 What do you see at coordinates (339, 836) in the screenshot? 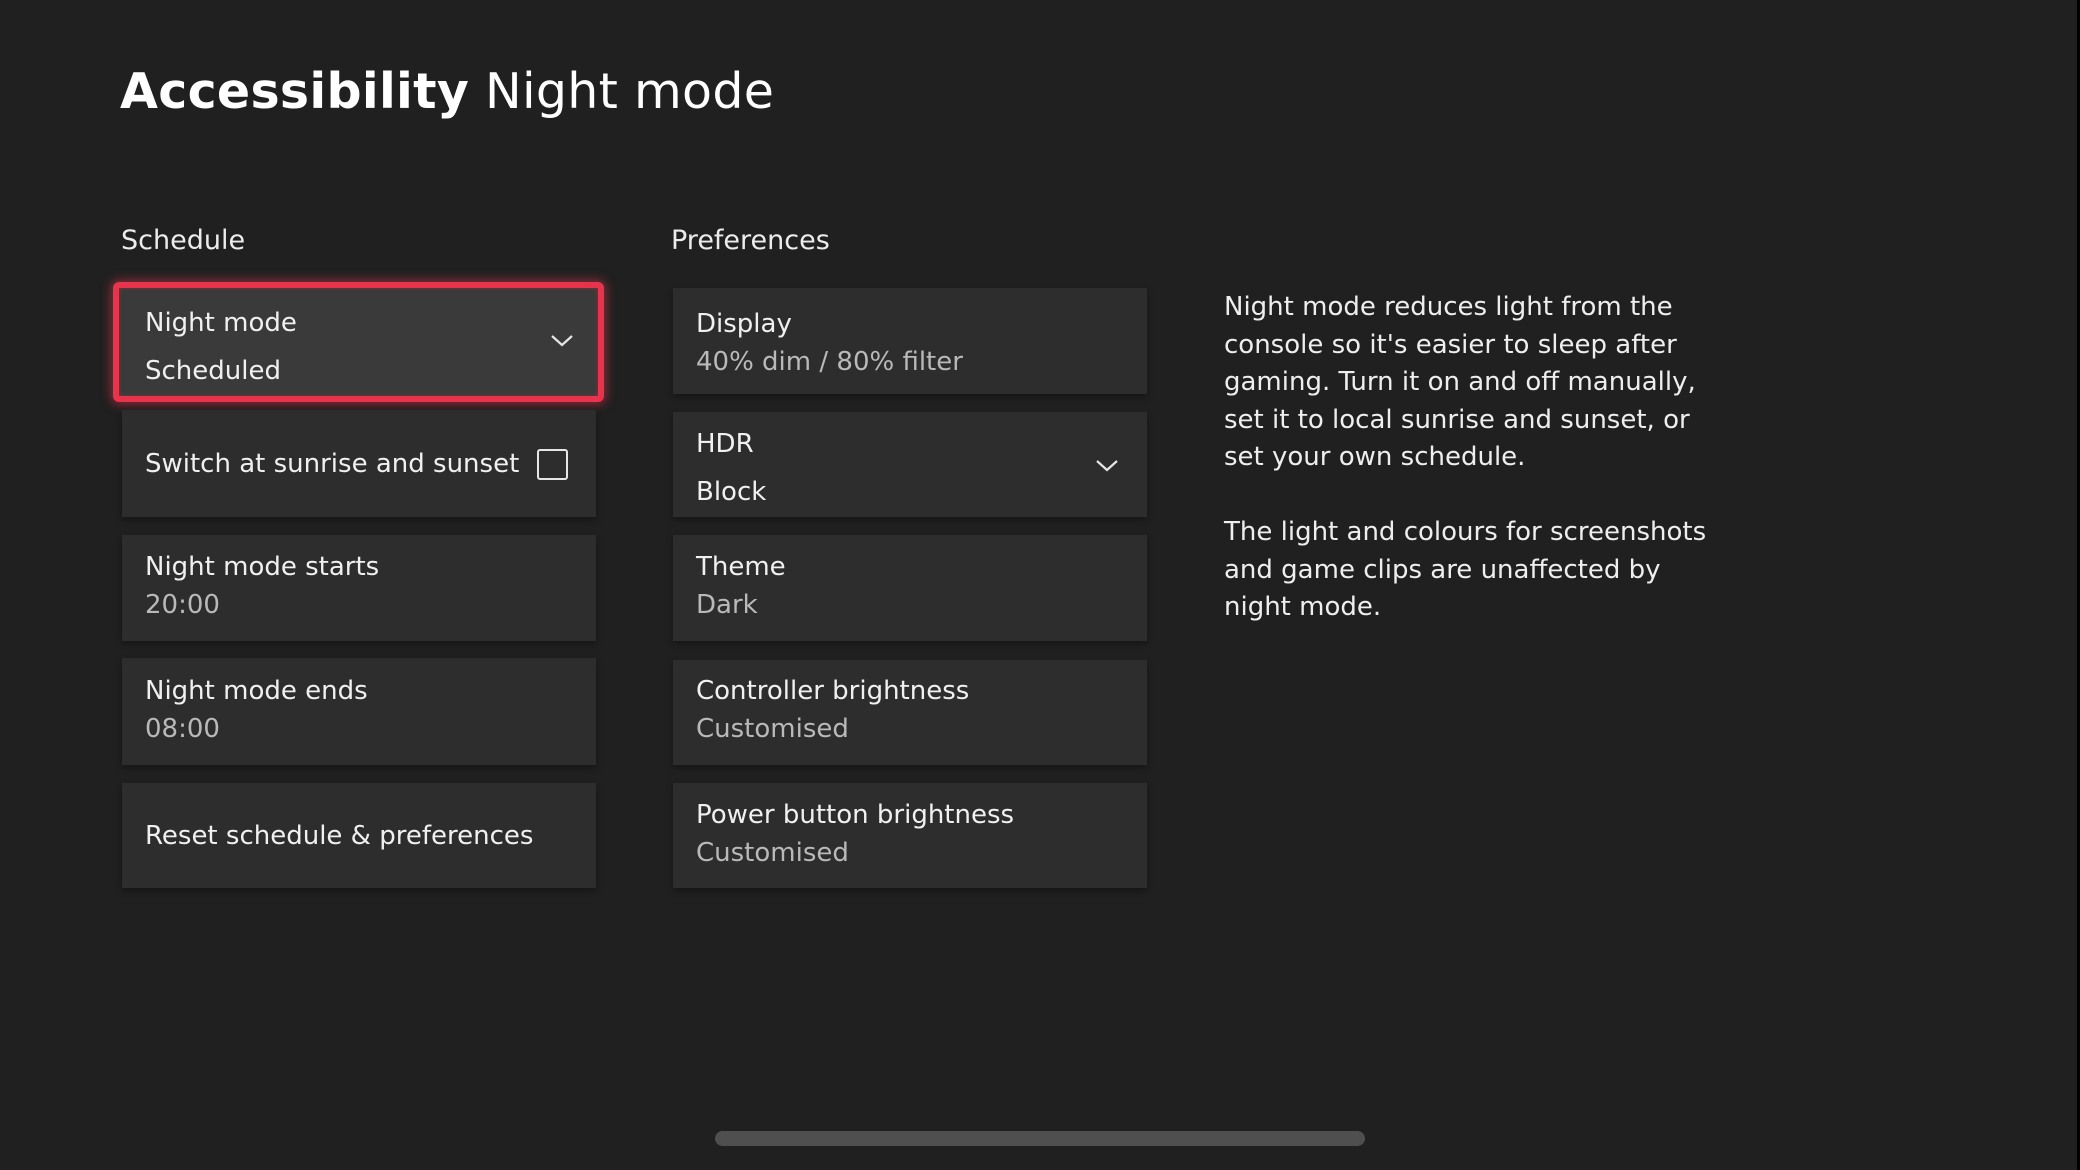
I see `reset-schedule-label: Reset schedule & preferences` at bounding box center [339, 836].